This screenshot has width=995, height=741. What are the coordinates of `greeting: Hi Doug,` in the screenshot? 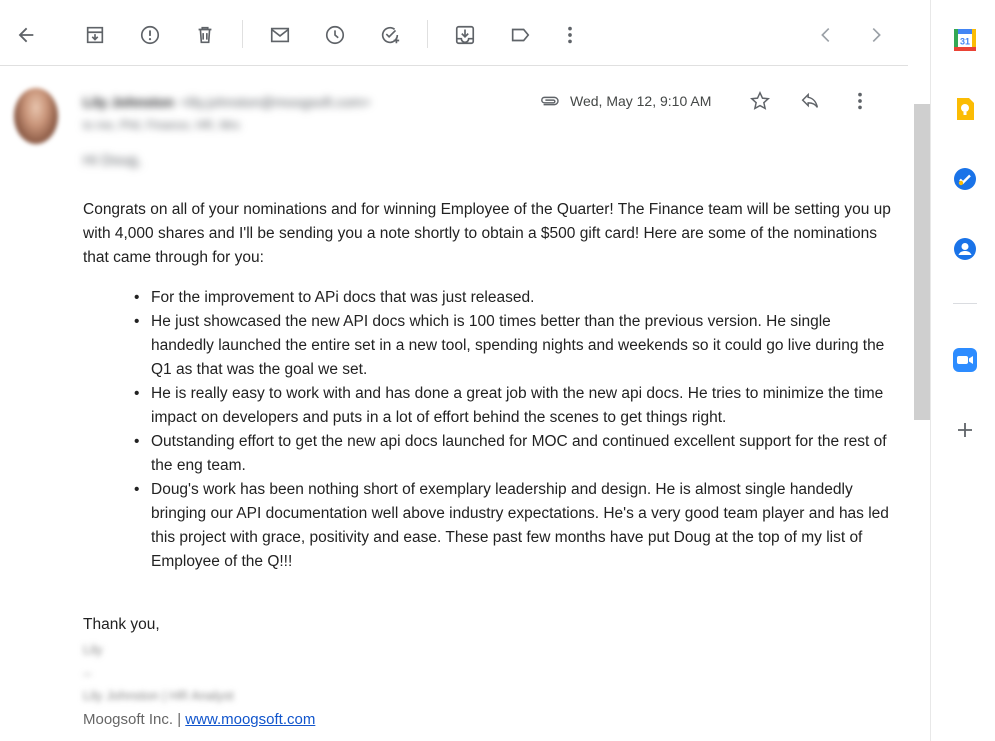 It's located at (112, 160).